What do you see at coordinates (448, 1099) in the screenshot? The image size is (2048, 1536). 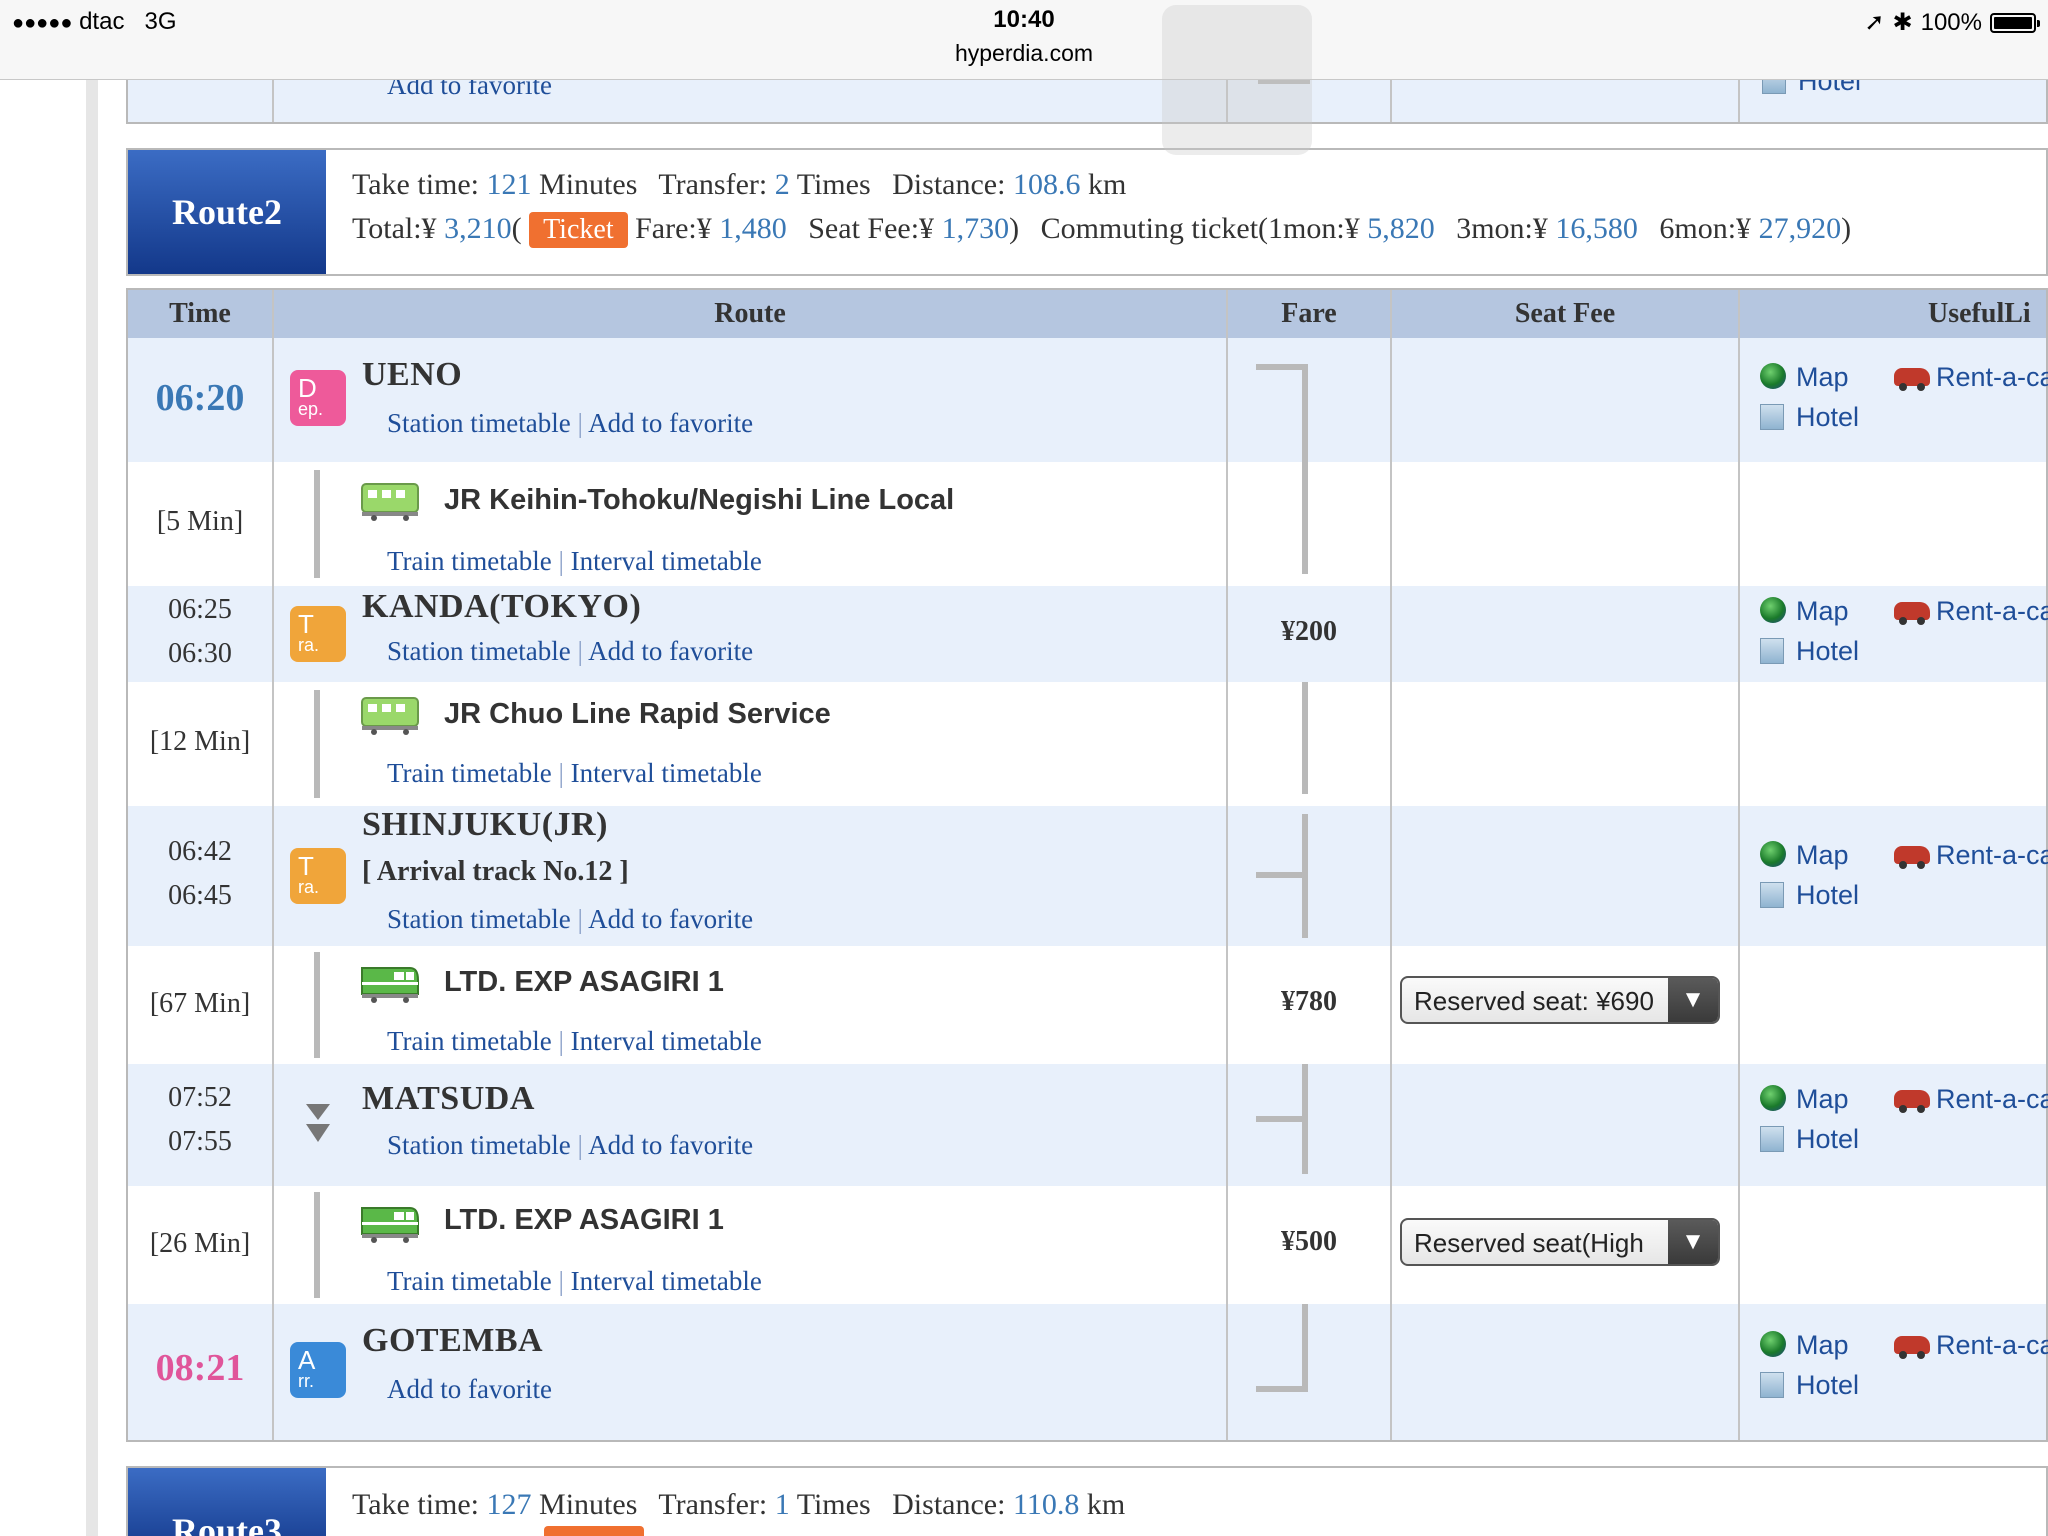 I see `station-name: MATSUDA` at bounding box center [448, 1099].